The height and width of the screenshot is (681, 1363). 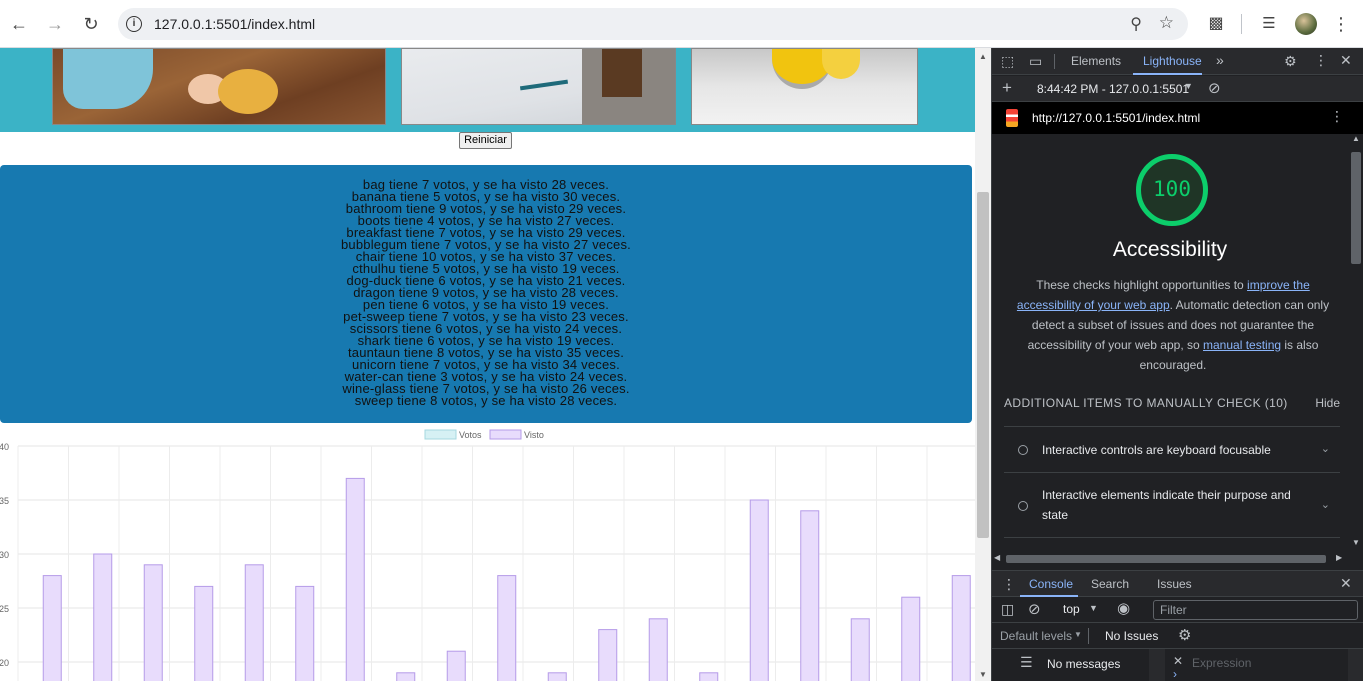 I want to click on tab-divider, so click(x=1054, y=61).